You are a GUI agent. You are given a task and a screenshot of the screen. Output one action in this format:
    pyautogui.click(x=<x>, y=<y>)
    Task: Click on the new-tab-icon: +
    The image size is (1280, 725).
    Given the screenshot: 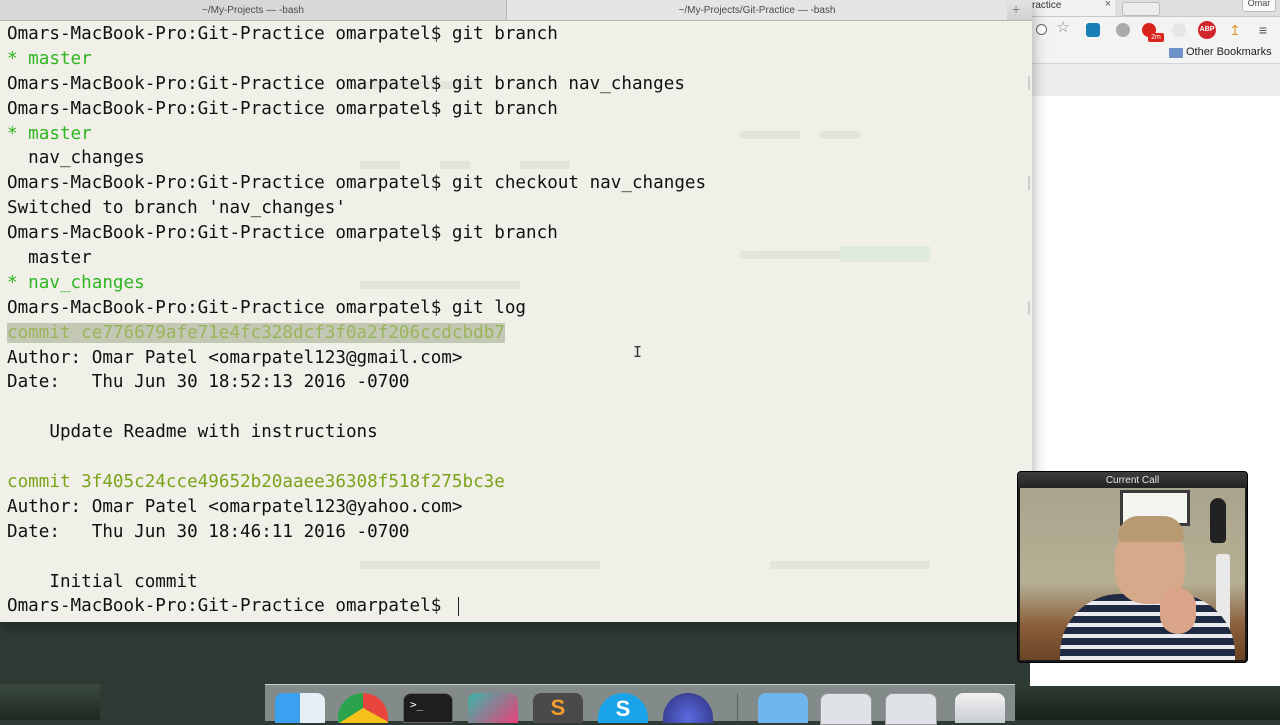 What is the action you would take?
    pyautogui.click(x=1016, y=9)
    